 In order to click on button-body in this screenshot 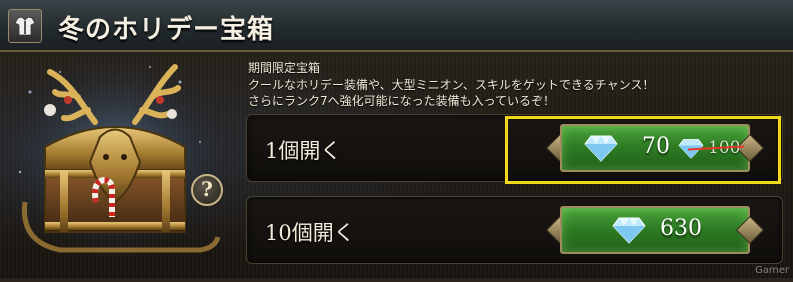, I will do `click(655, 230)`.